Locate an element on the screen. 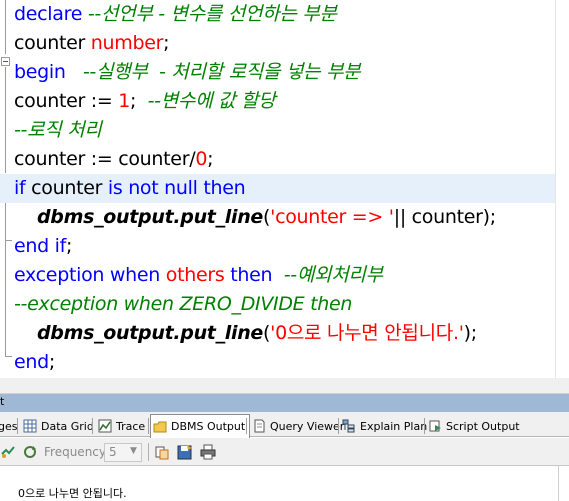 Image resolution: width=569 pixels, height=501 pixels. code-token: counter := is located at coordinates (66, 101).